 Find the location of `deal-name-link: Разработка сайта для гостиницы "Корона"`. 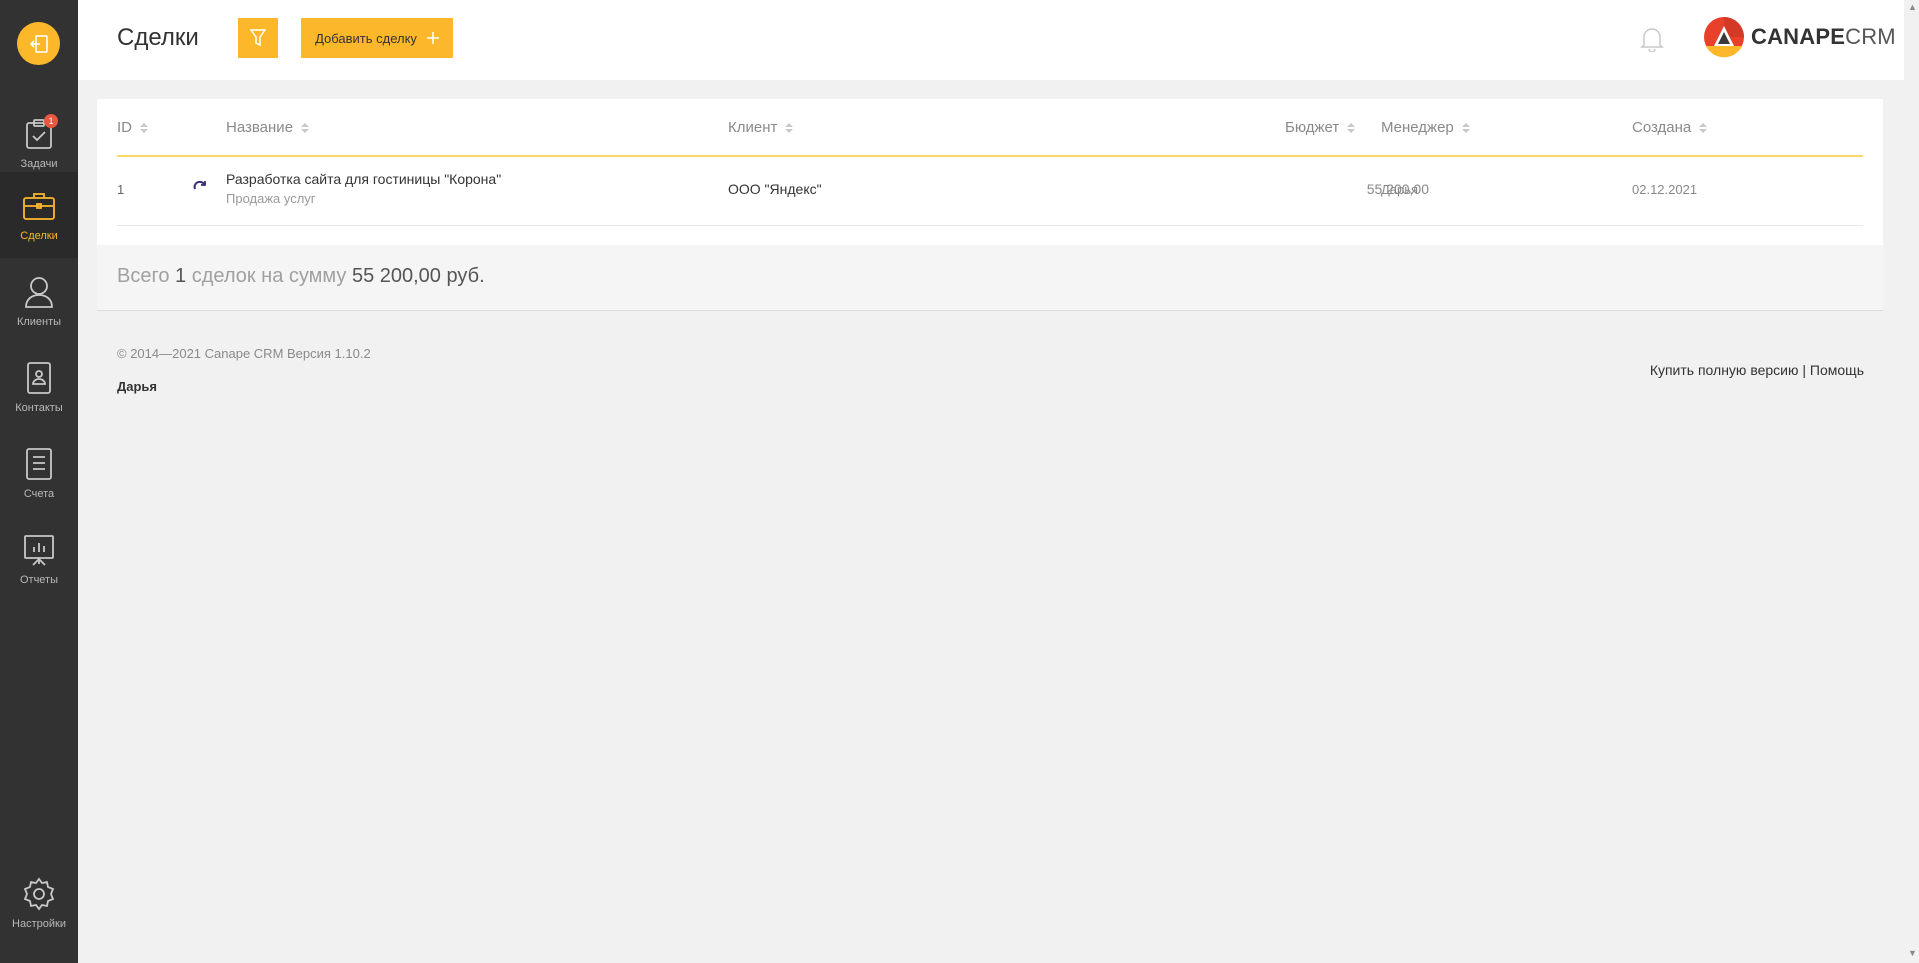

deal-name-link: Разработка сайта для гостиницы "Корона" is located at coordinates (363, 179).